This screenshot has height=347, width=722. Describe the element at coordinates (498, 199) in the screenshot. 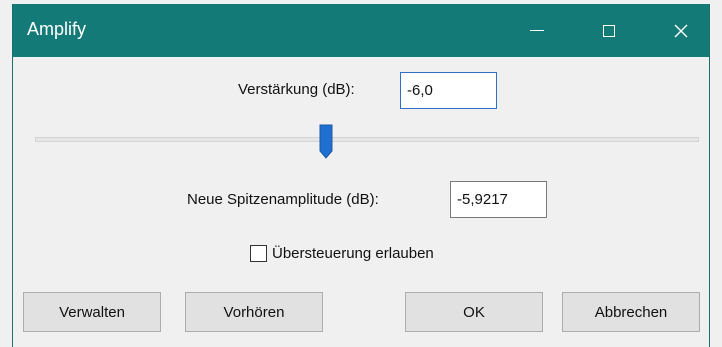

I see `peak-amplitude-input` at that location.